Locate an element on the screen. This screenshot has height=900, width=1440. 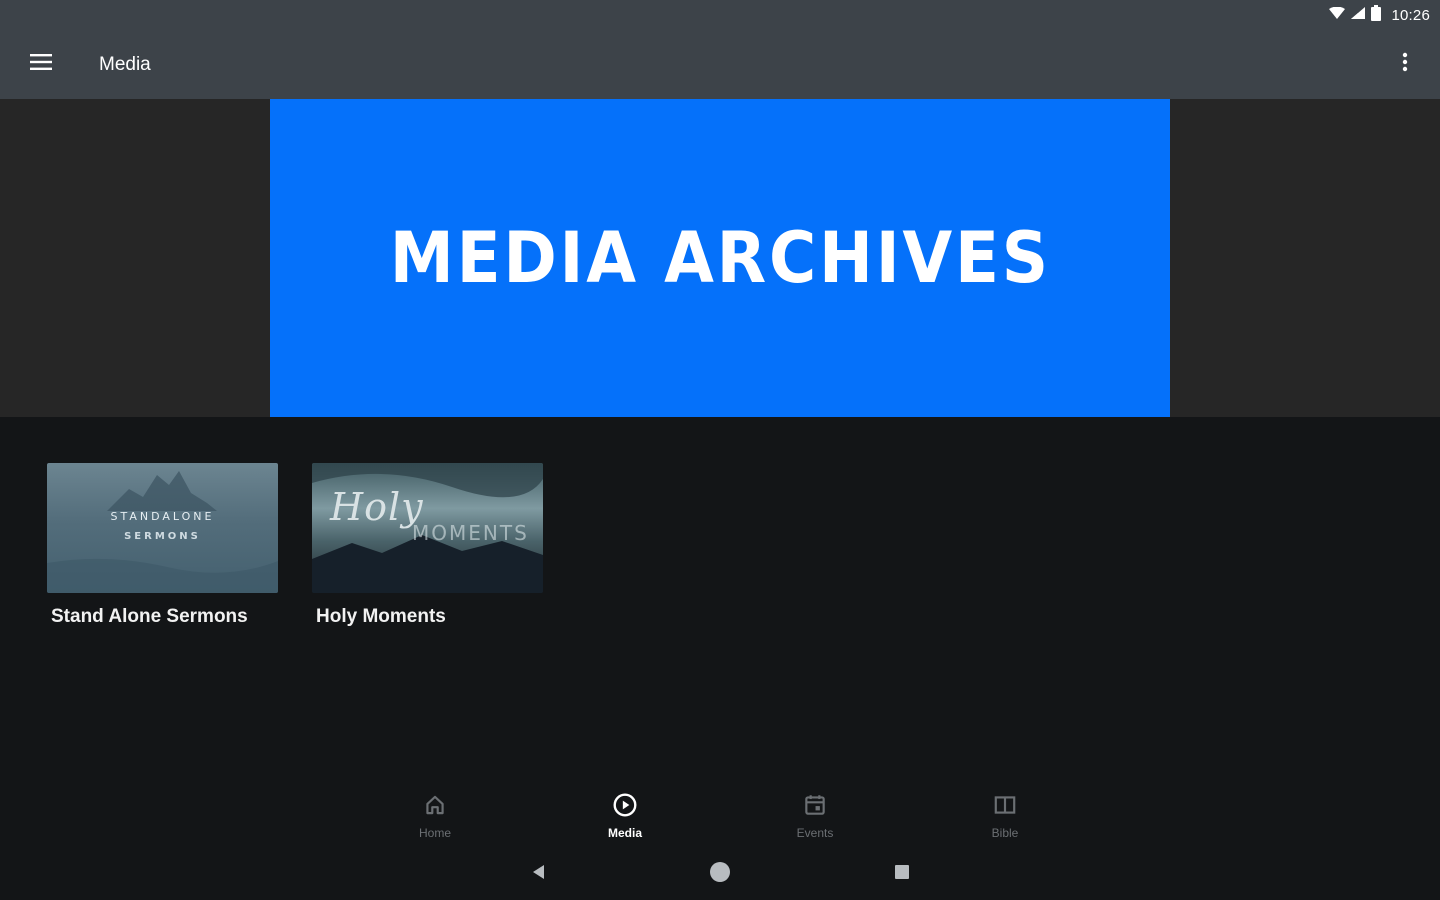
back-icon is located at coordinates (538, 874).